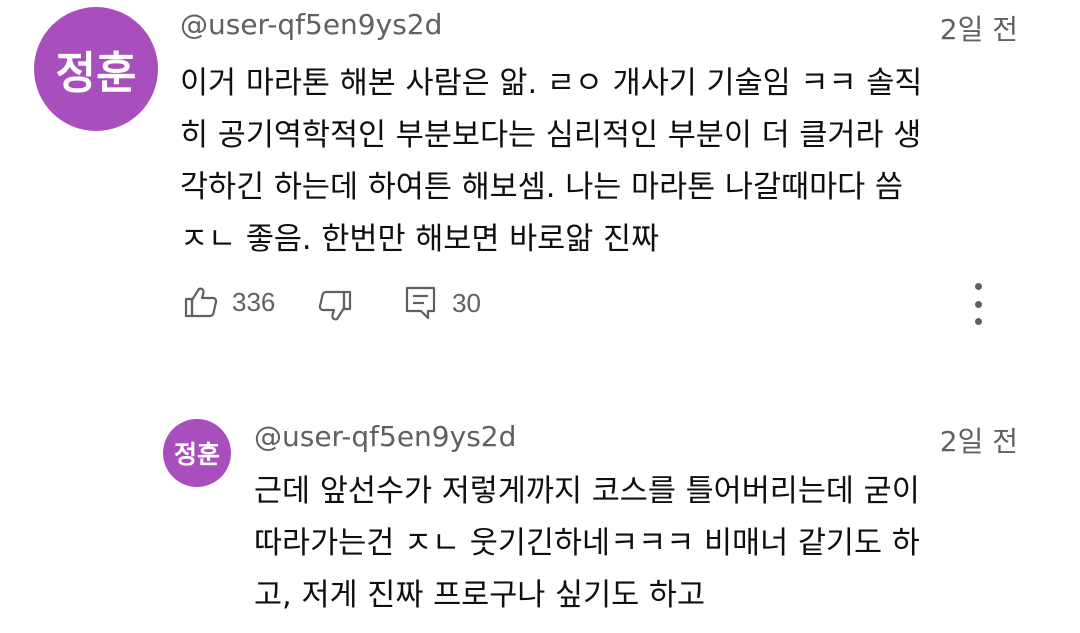 Image resolution: width=1080 pixels, height=633 pixels. I want to click on more-options-button, so click(978, 304).